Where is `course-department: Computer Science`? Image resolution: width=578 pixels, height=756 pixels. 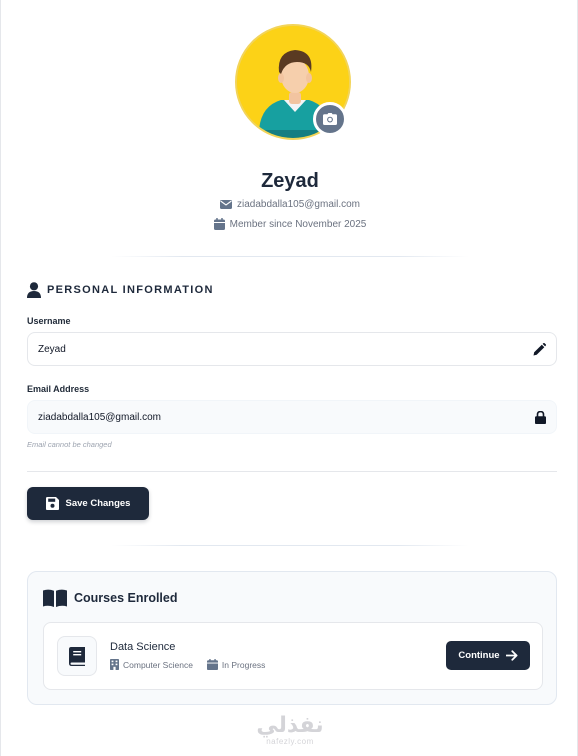
course-department: Computer Science is located at coordinates (158, 664).